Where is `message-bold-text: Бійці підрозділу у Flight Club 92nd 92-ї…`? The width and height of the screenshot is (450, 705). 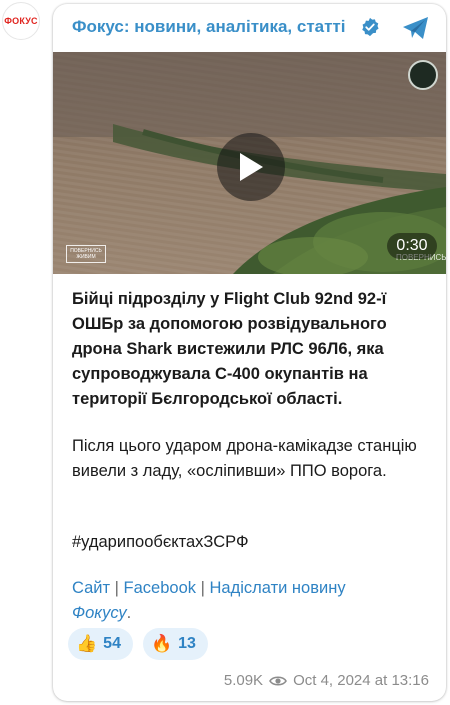
message-bold-text: Бійці підрозділу у Flight Club 92nd 92-ї… is located at coordinates (229, 349).